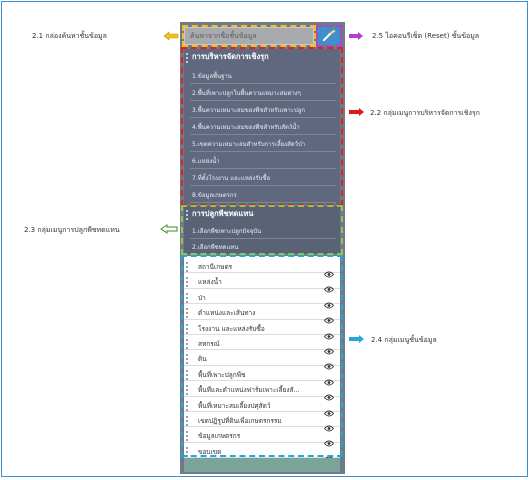 This screenshot has height=480, width=531. I want to click on arrow-right-blue-icon, so click(356, 339).